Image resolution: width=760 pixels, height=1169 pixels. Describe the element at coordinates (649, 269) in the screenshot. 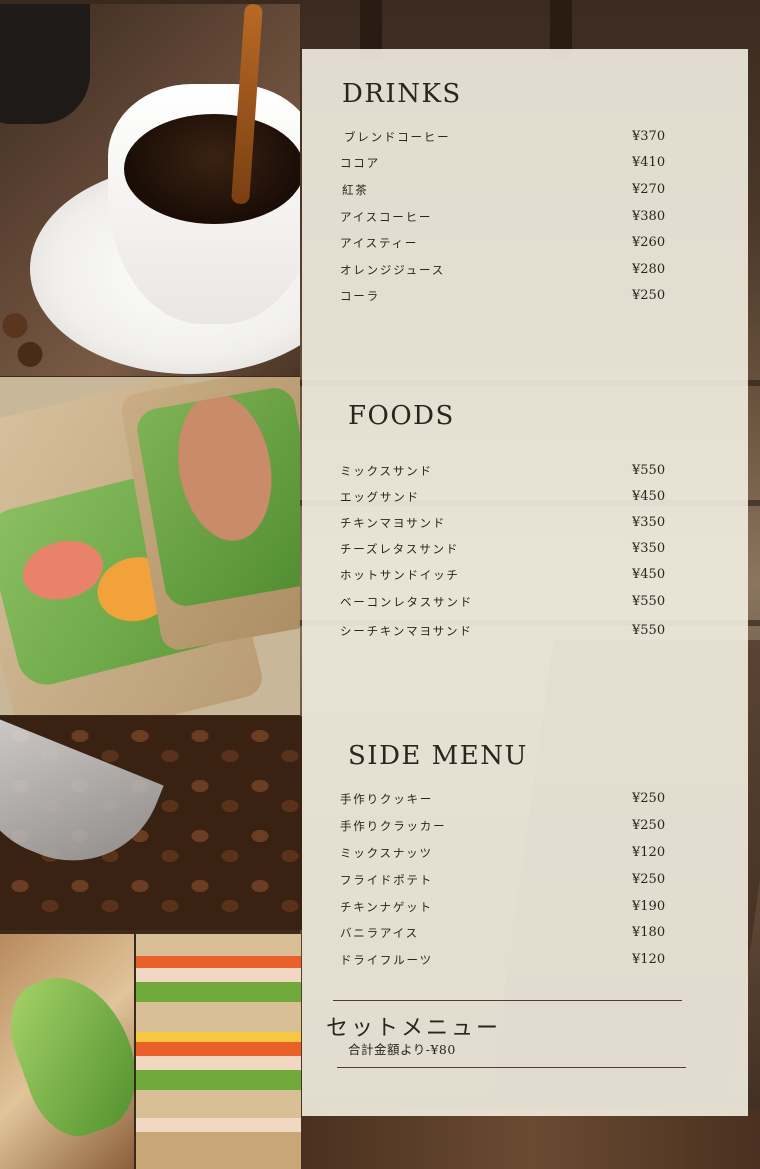

I see `item-price: ¥280` at that location.